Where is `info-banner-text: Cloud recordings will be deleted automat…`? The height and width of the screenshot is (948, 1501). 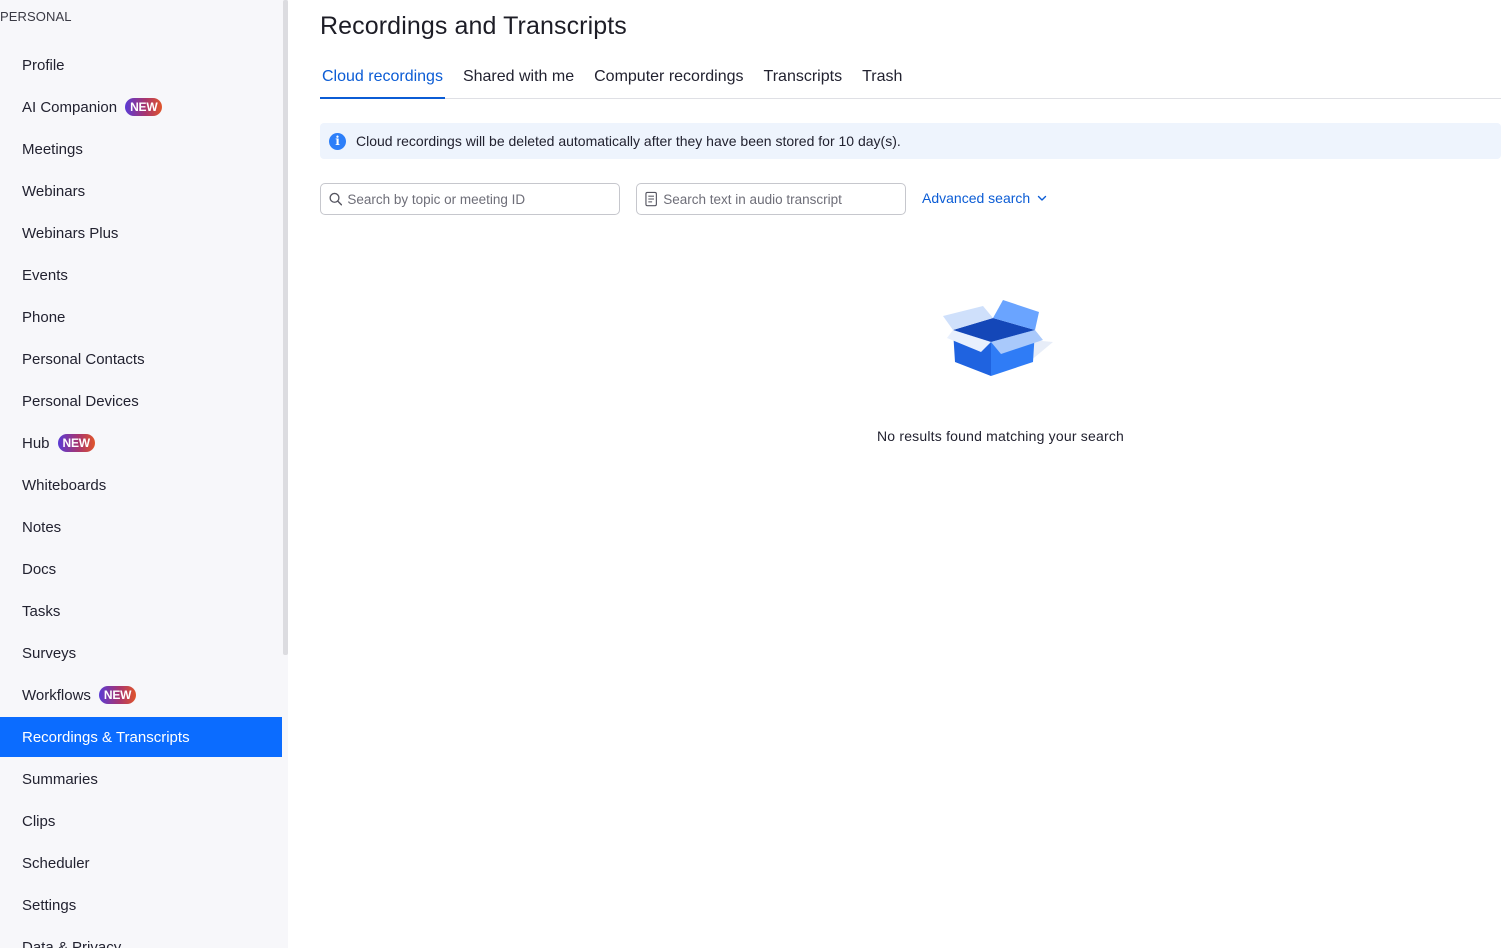 info-banner-text: Cloud recordings will be deleted automat… is located at coordinates (628, 141).